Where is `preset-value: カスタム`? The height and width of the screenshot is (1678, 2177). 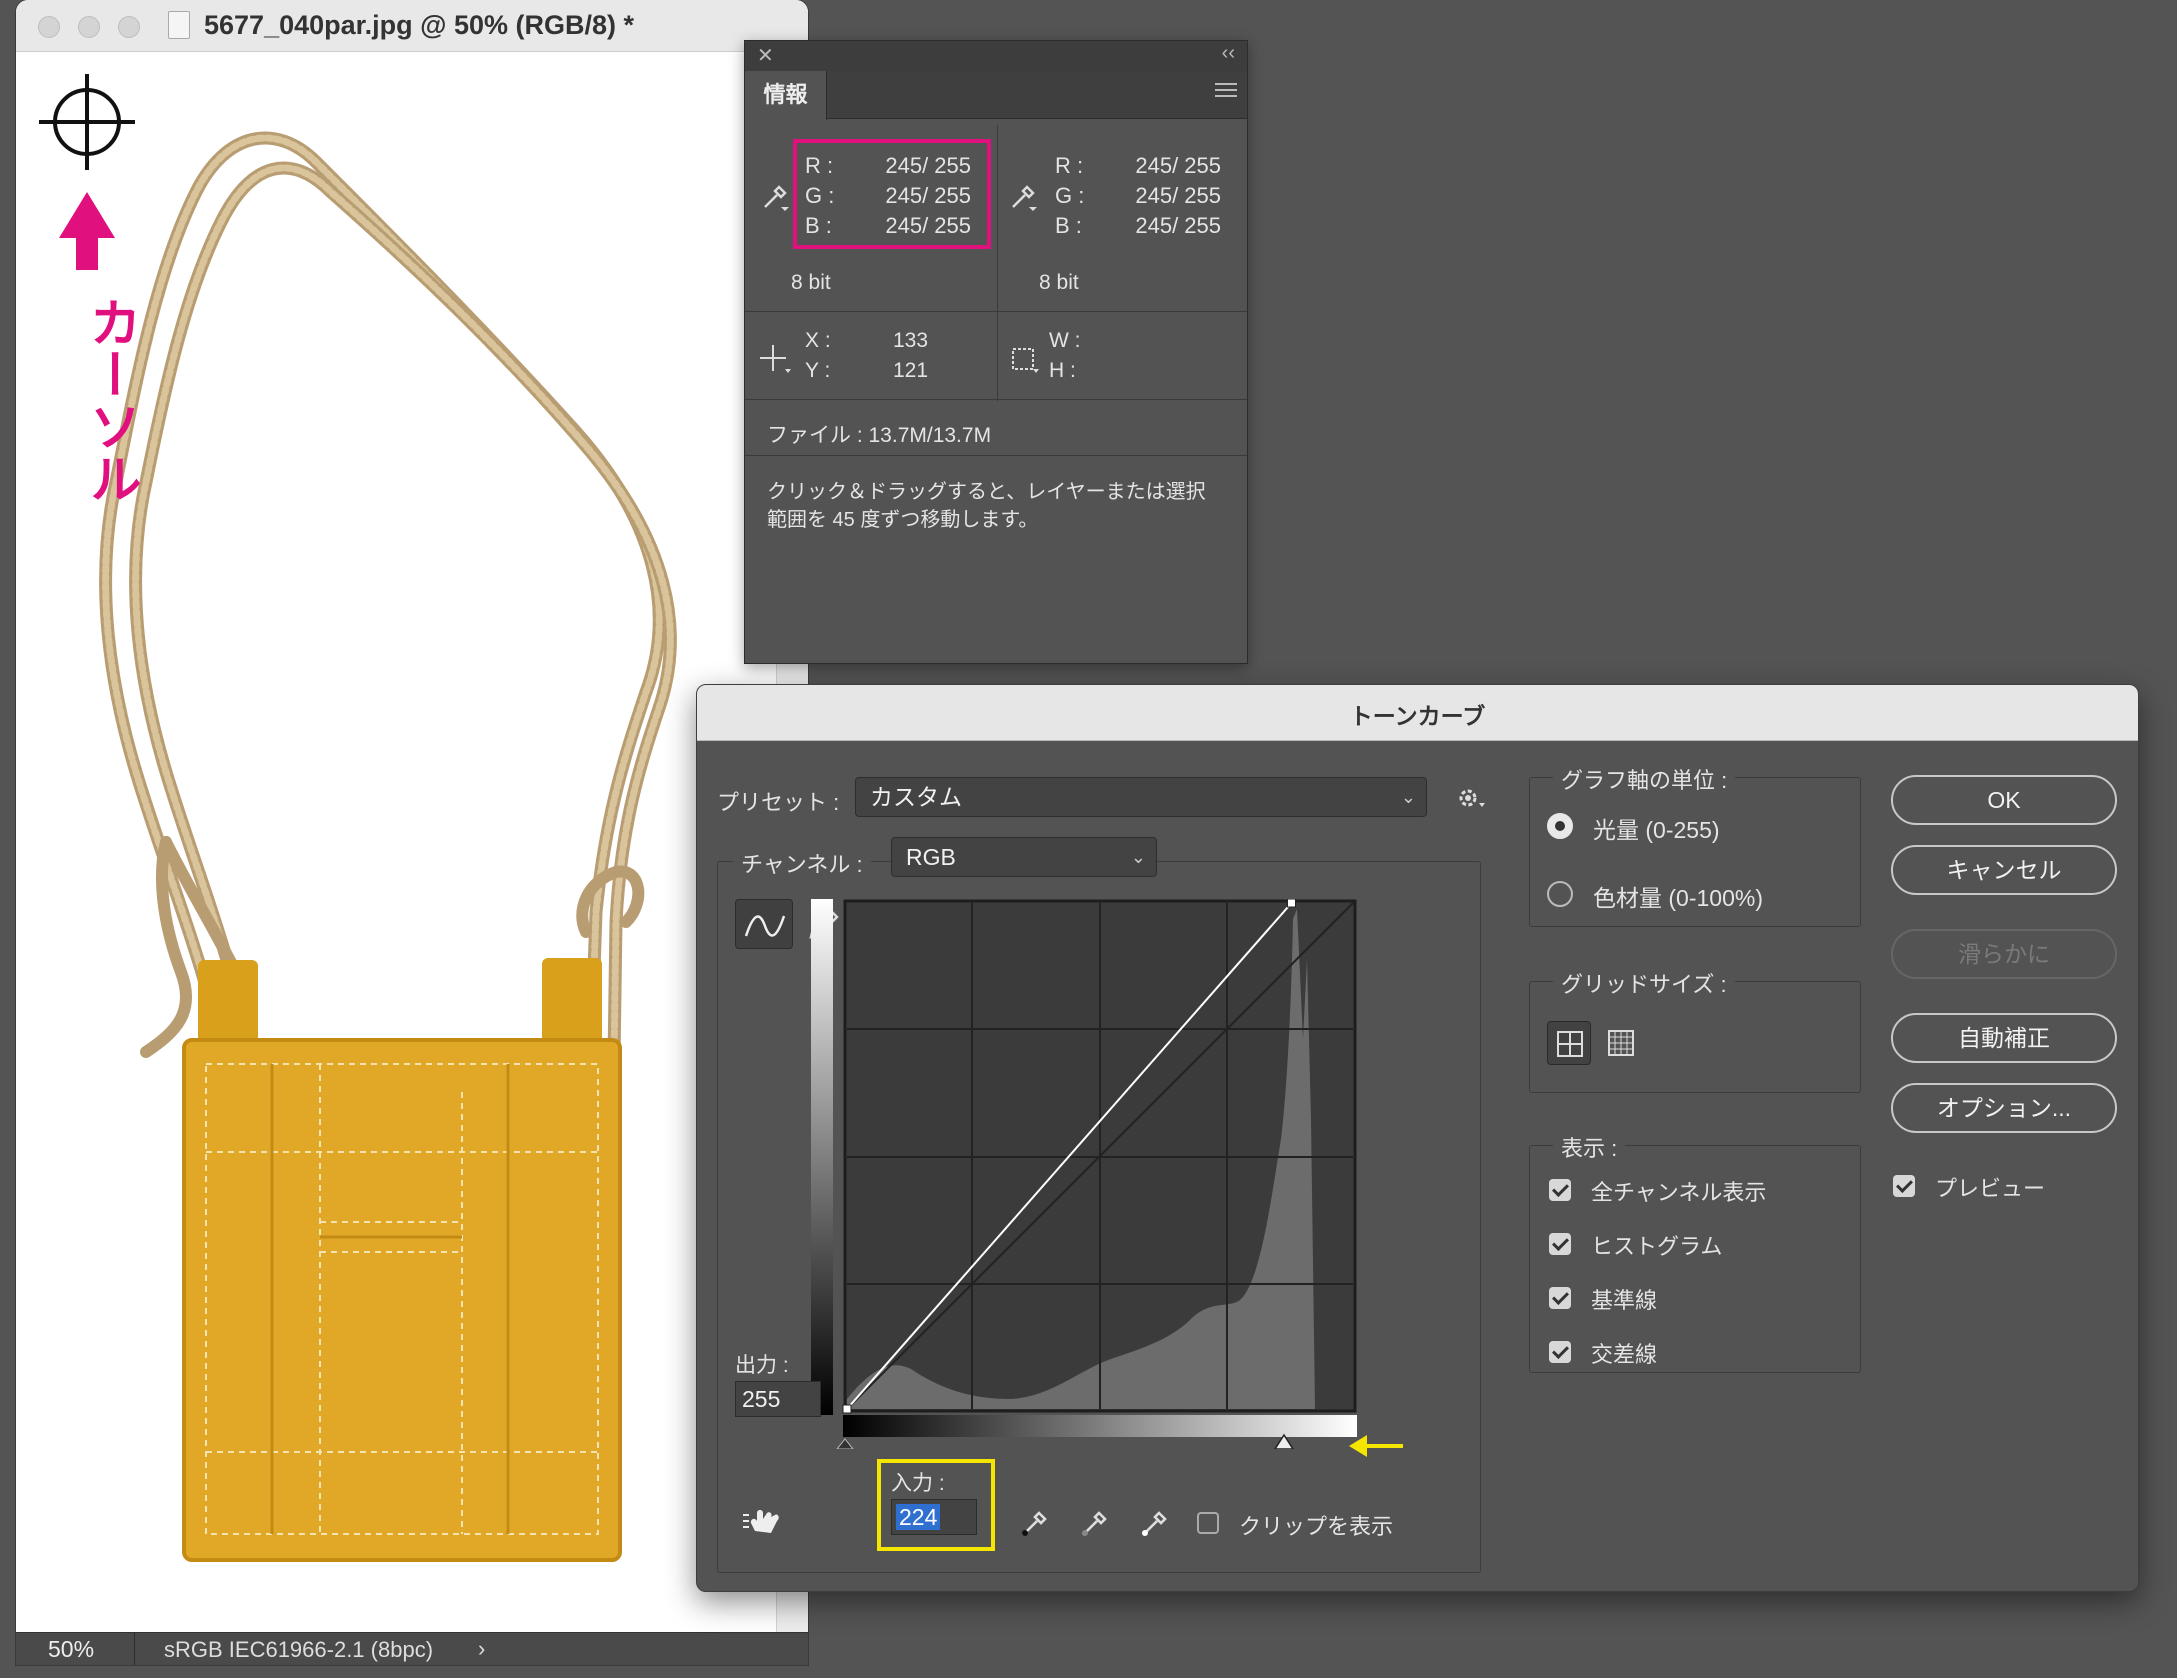
preset-value: カスタム is located at coordinates (916, 797).